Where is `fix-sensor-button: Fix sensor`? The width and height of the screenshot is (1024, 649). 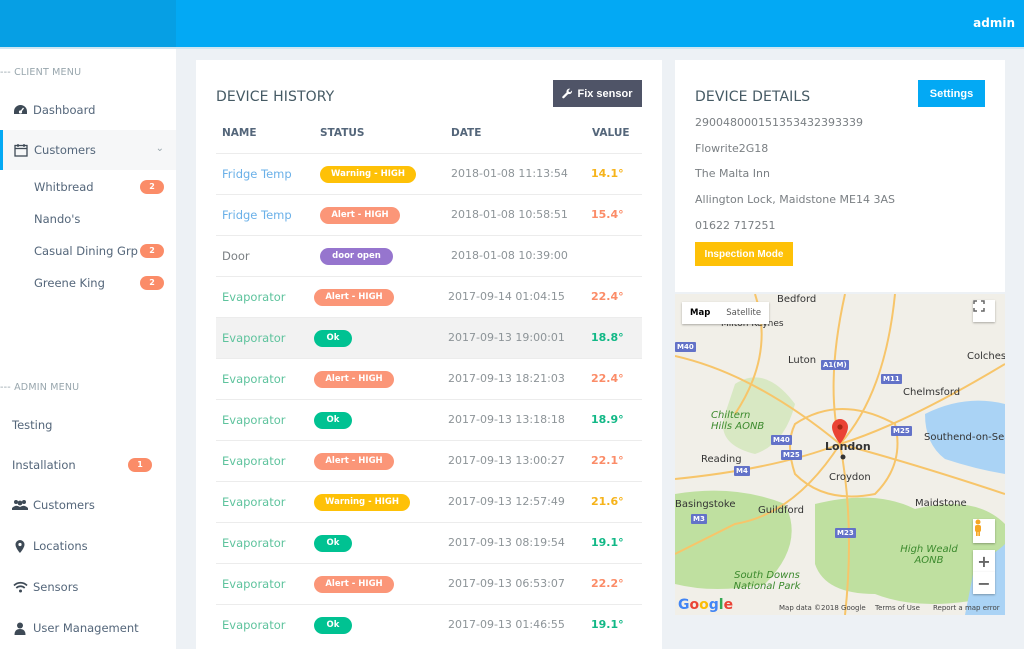 fix-sensor-button: Fix sensor is located at coordinates (597, 93).